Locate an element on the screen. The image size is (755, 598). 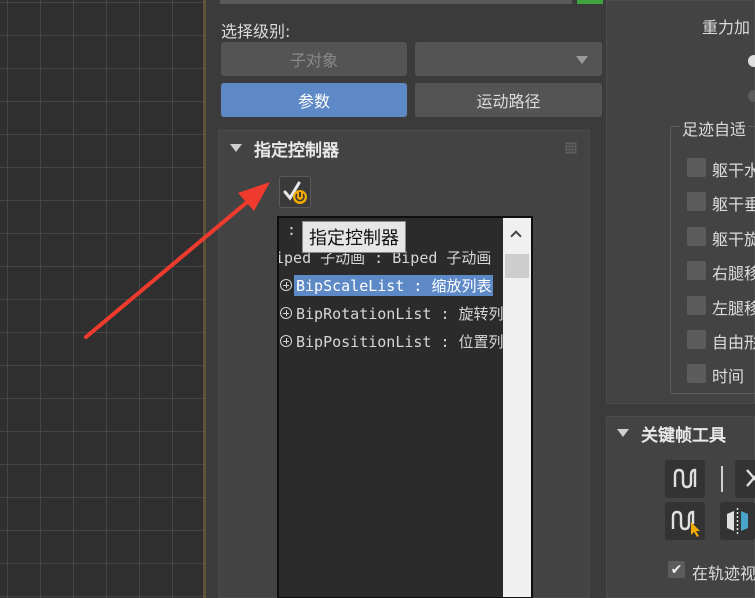
checkbox-label: 躯干旋 is located at coordinates (733, 239).